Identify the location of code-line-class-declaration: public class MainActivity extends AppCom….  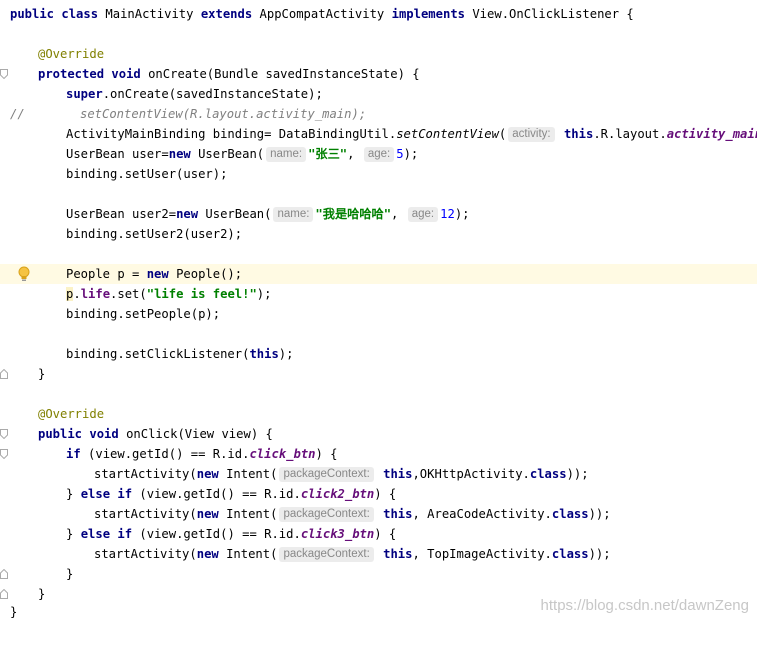
(378, 14).